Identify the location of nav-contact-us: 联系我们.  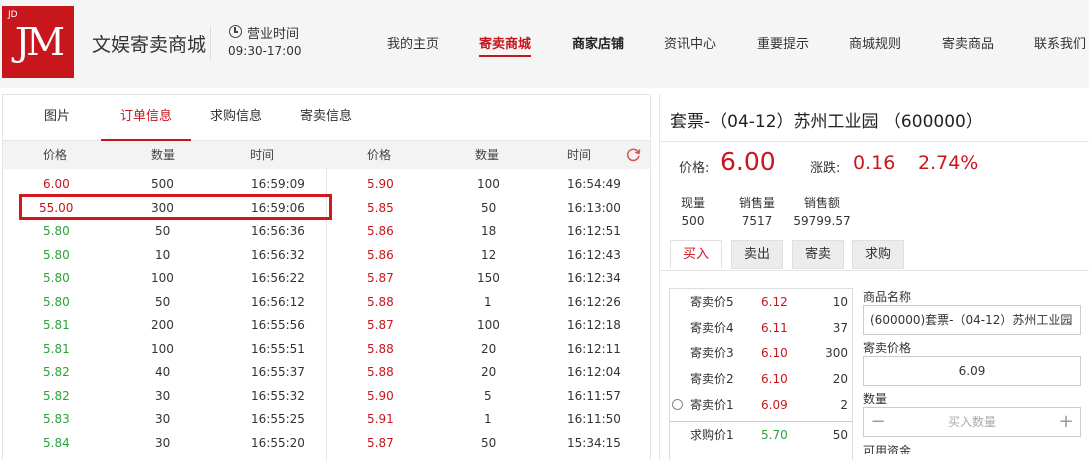
(1060, 42).